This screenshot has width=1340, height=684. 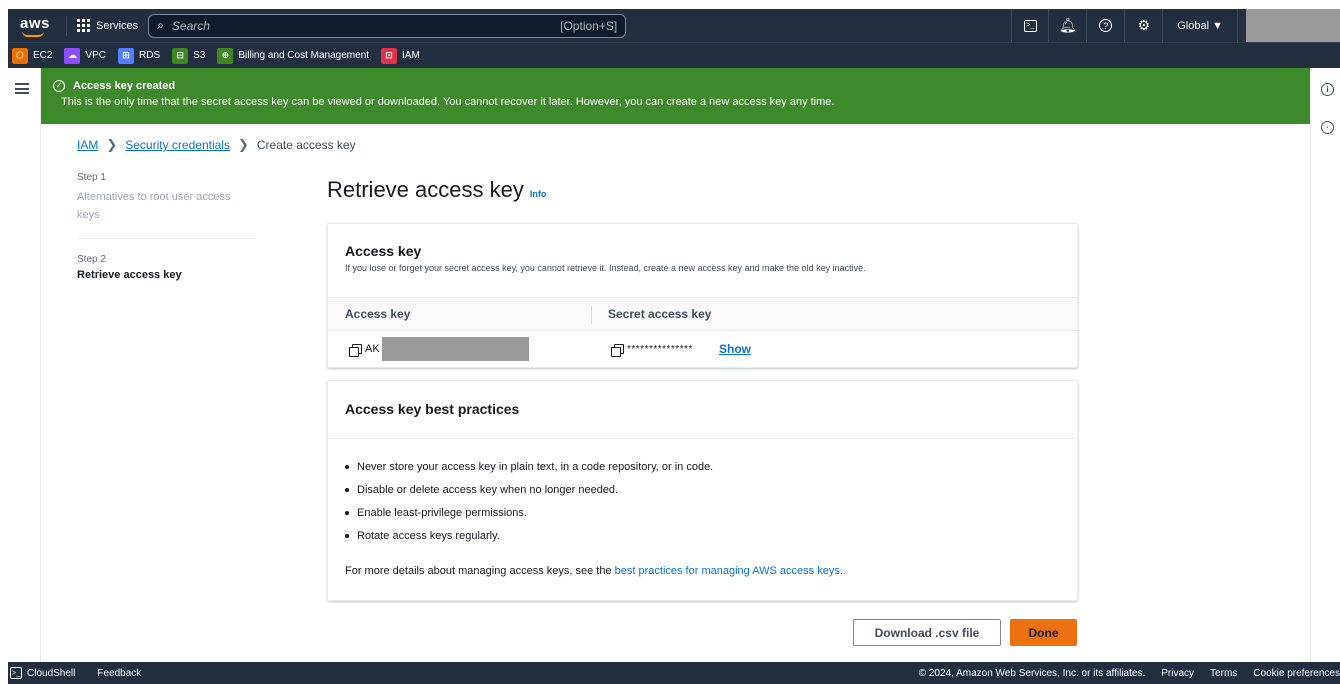 I want to click on region-selector: Global ▼, so click(x=1200, y=25).